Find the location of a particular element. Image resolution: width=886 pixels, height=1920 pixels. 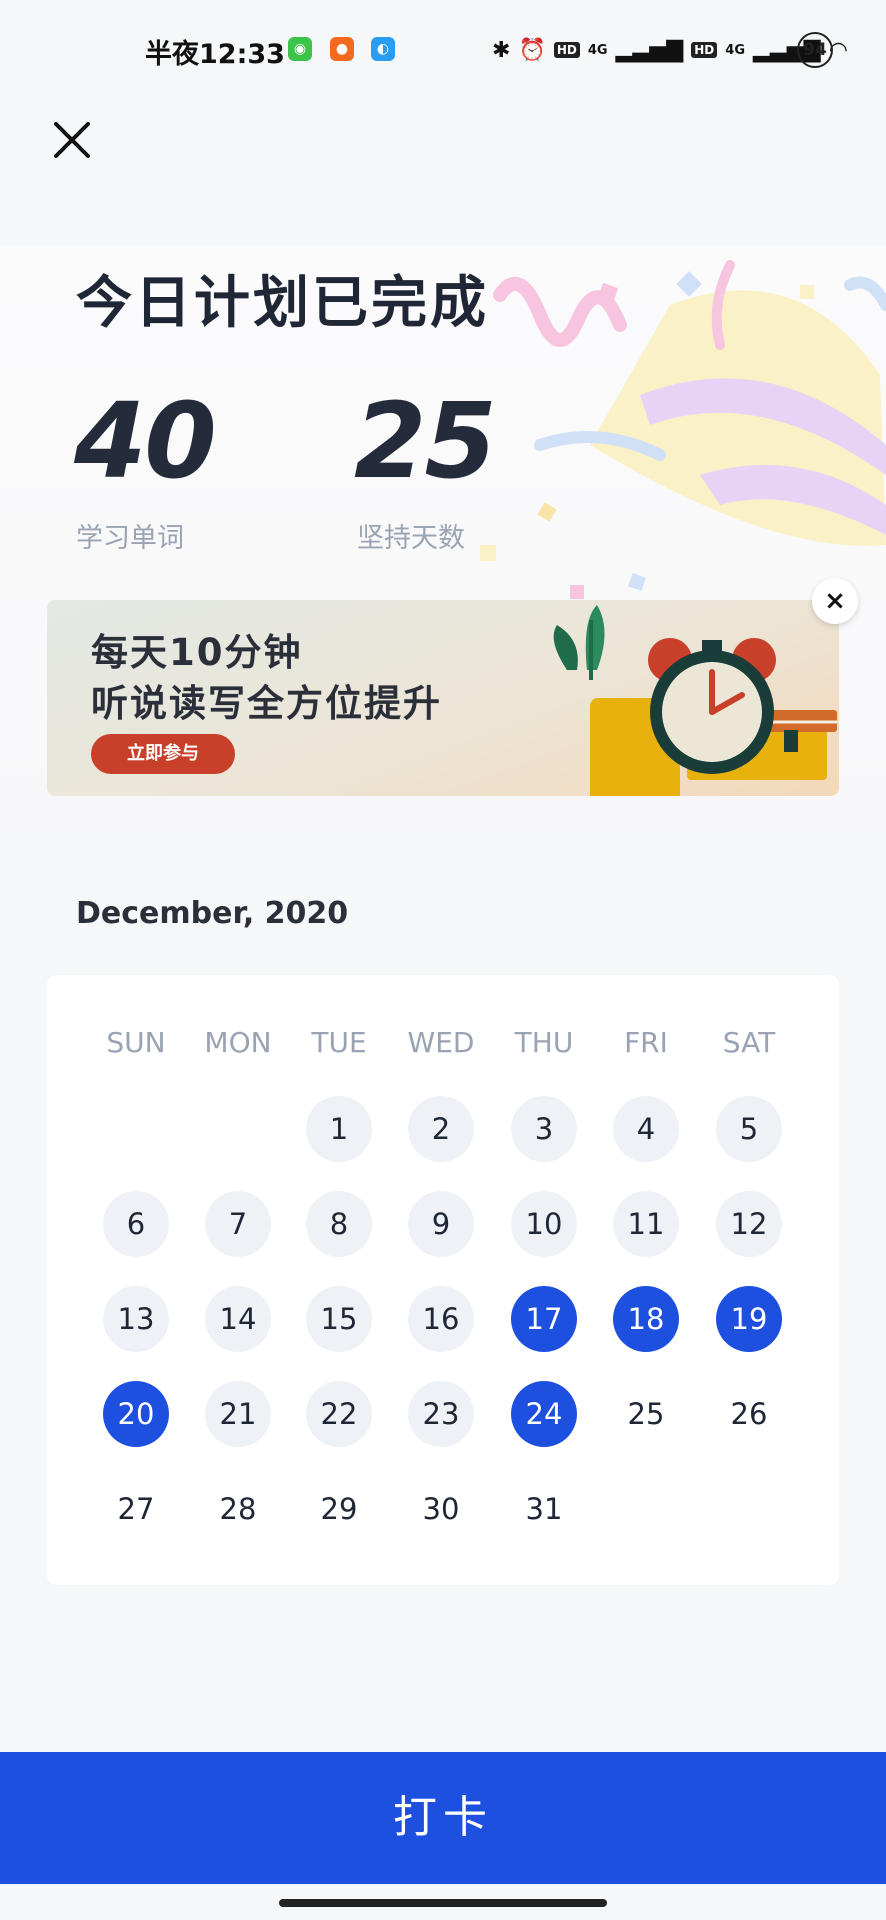

weekday-label-fri: FRI is located at coordinates (646, 1042).